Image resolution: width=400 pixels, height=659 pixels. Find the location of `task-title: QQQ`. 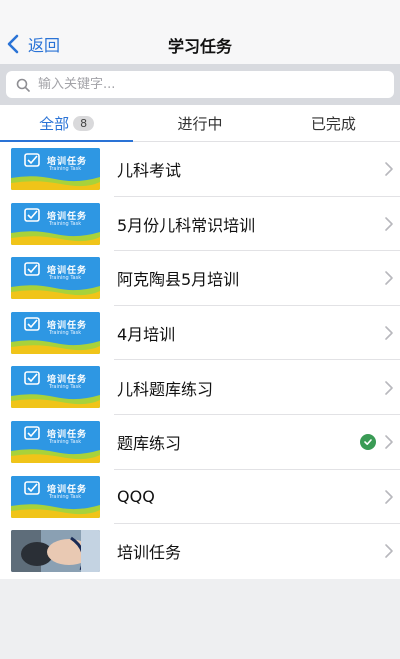

task-title: QQQ is located at coordinates (136, 497).